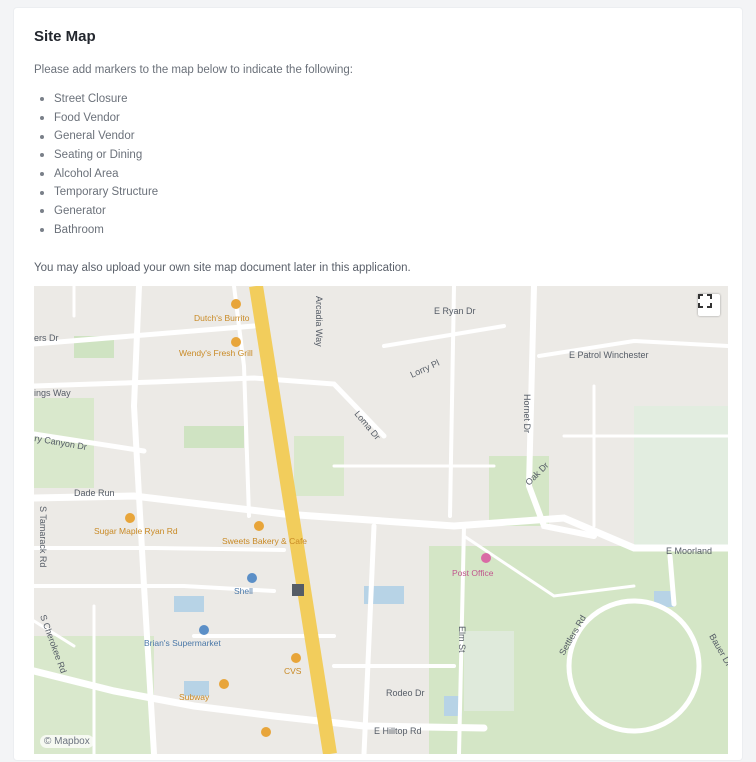 Image resolution: width=756 pixels, height=762 pixels. Describe the element at coordinates (99, 118) in the screenshot. I see `list-item: Food Vendor` at that location.